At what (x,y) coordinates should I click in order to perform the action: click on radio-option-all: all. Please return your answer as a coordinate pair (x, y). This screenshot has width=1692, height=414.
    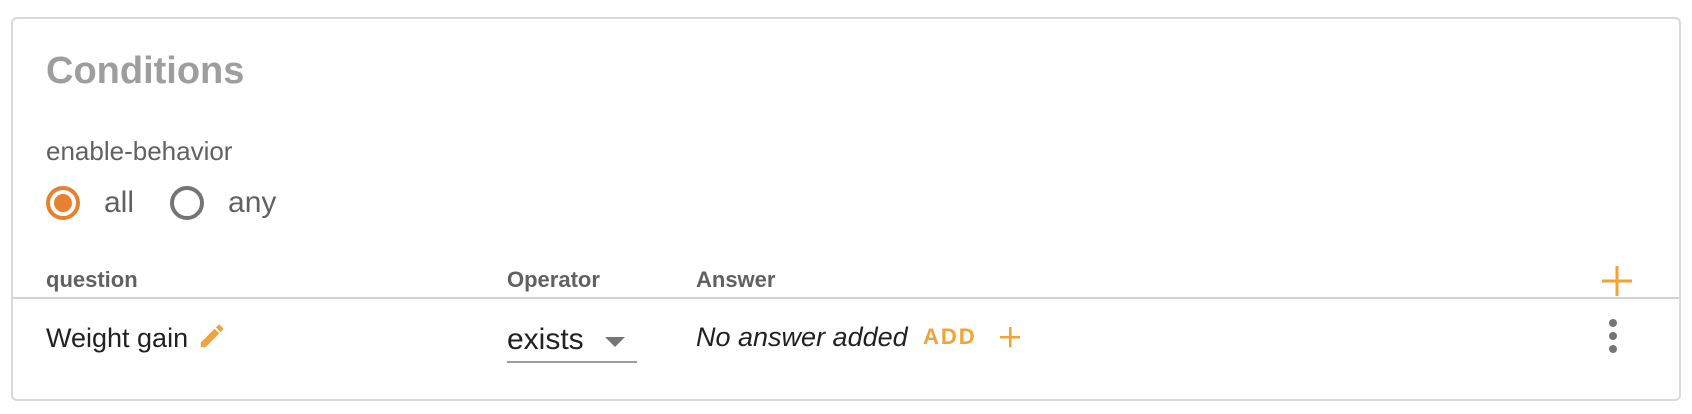
    Looking at the image, I should click on (90, 203).